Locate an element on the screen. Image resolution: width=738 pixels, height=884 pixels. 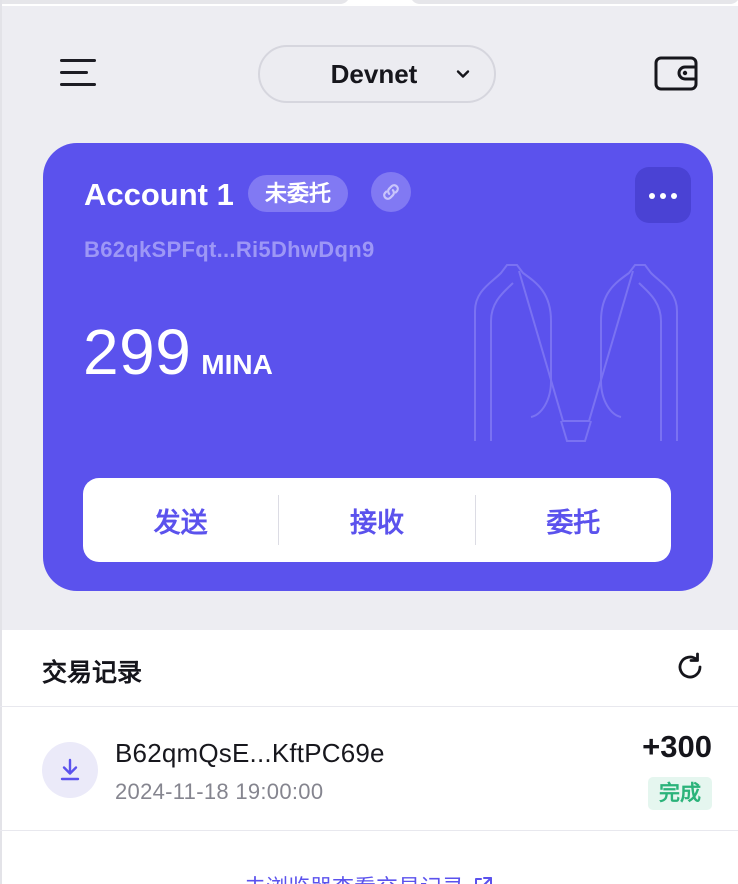
transaction-amount: +300 is located at coordinates (677, 746).